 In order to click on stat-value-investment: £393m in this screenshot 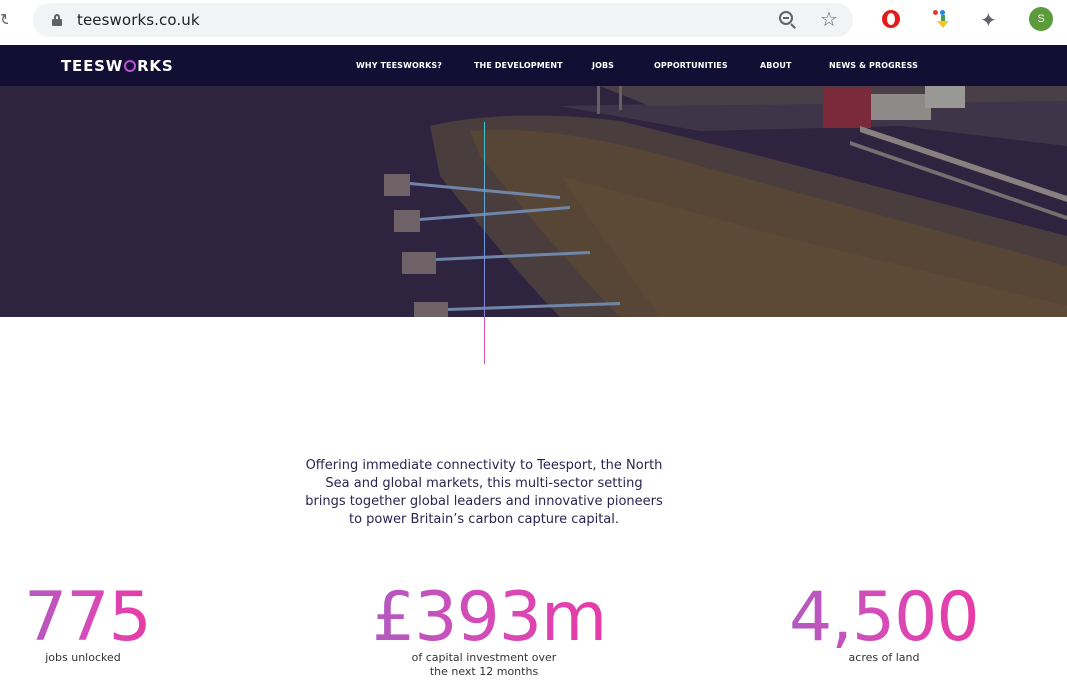, I will do `click(489, 617)`.